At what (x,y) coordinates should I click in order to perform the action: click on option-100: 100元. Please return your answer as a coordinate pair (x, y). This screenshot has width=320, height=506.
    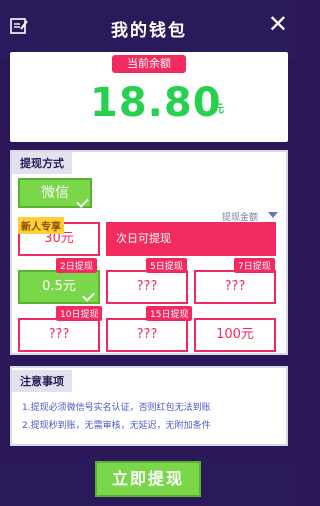
    Looking at the image, I should click on (235, 335).